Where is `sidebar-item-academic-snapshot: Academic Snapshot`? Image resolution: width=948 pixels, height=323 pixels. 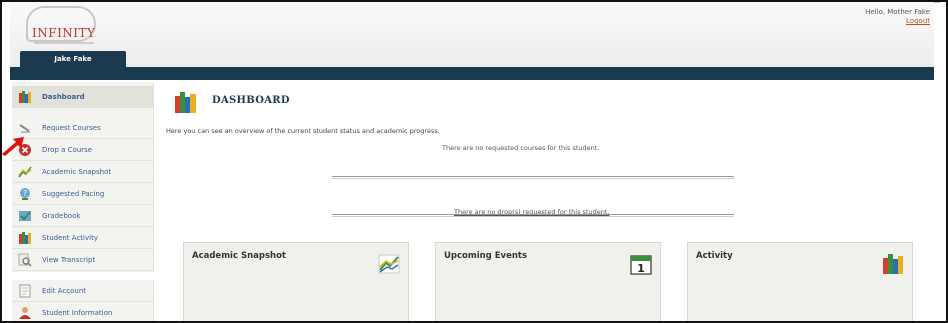
sidebar-item-academic-snapshot: Academic Snapshot is located at coordinates (83, 172).